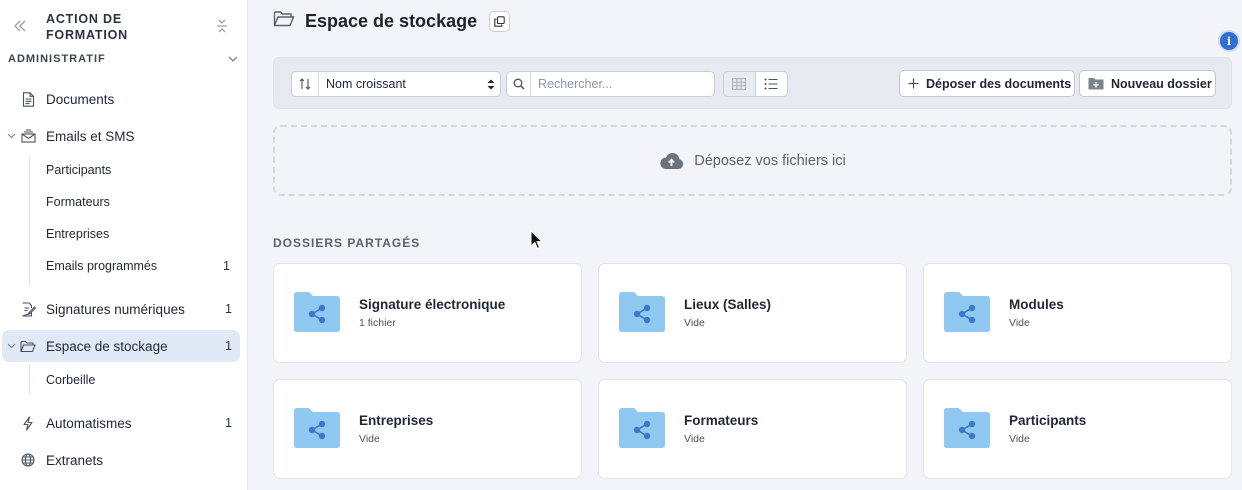  Describe the element at coordinates (142, 170) in the screenshot. I see `sidebar-subitem-participants: Participants` at that location.